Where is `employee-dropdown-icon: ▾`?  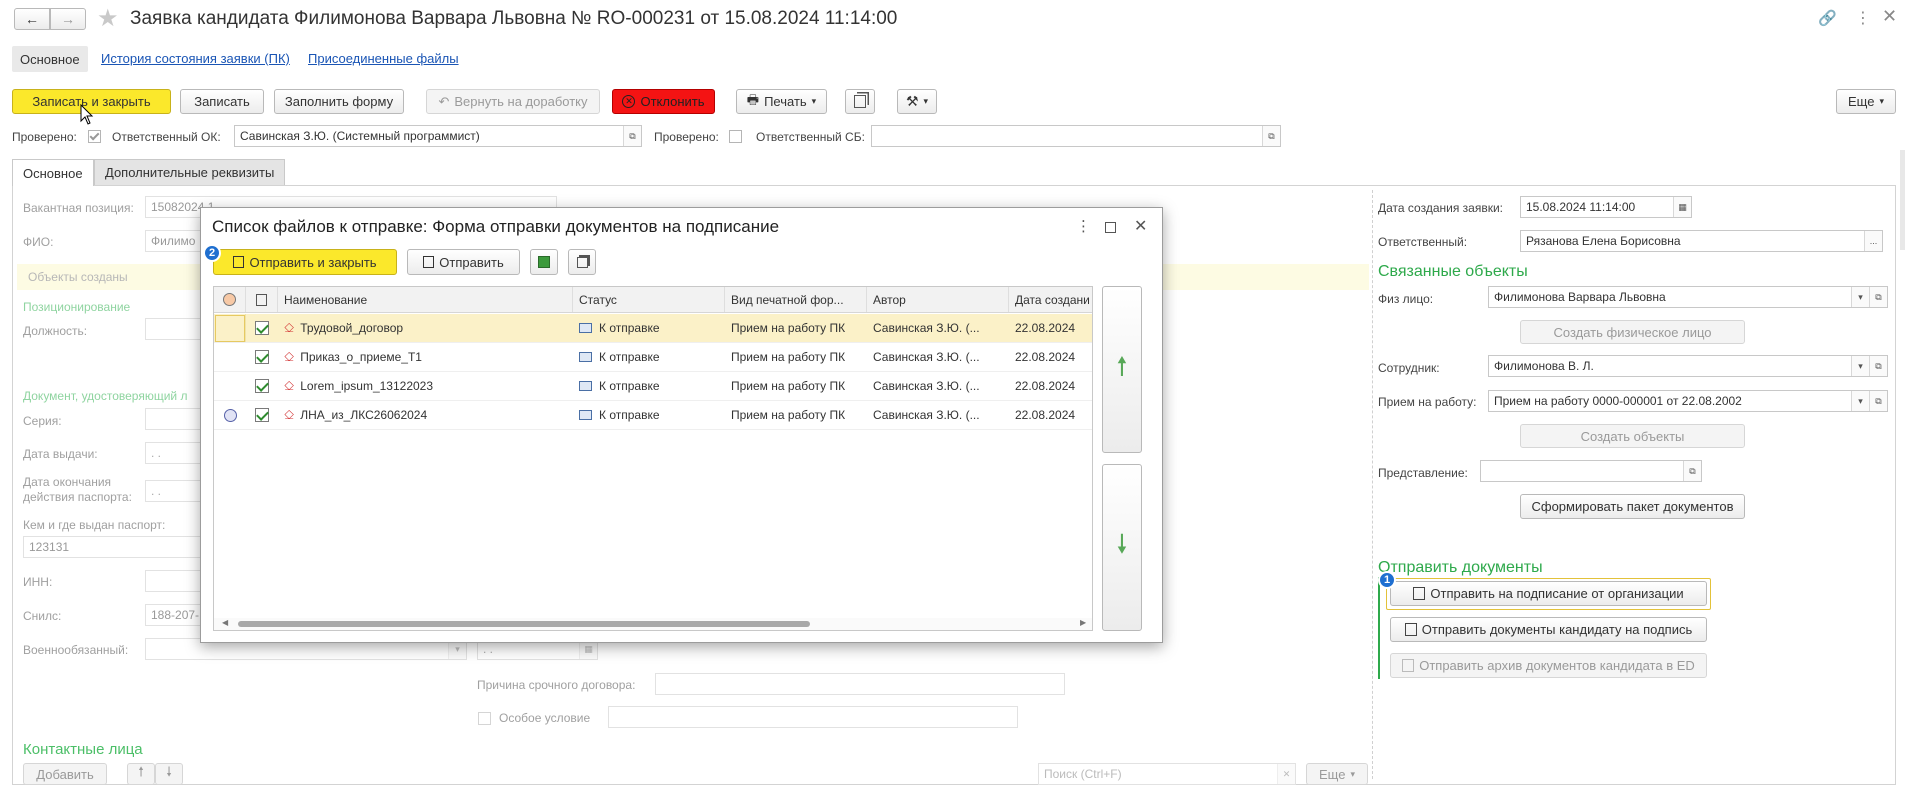
employee-dropdown-icon: ▾ is located at coordinates (1860, 366).